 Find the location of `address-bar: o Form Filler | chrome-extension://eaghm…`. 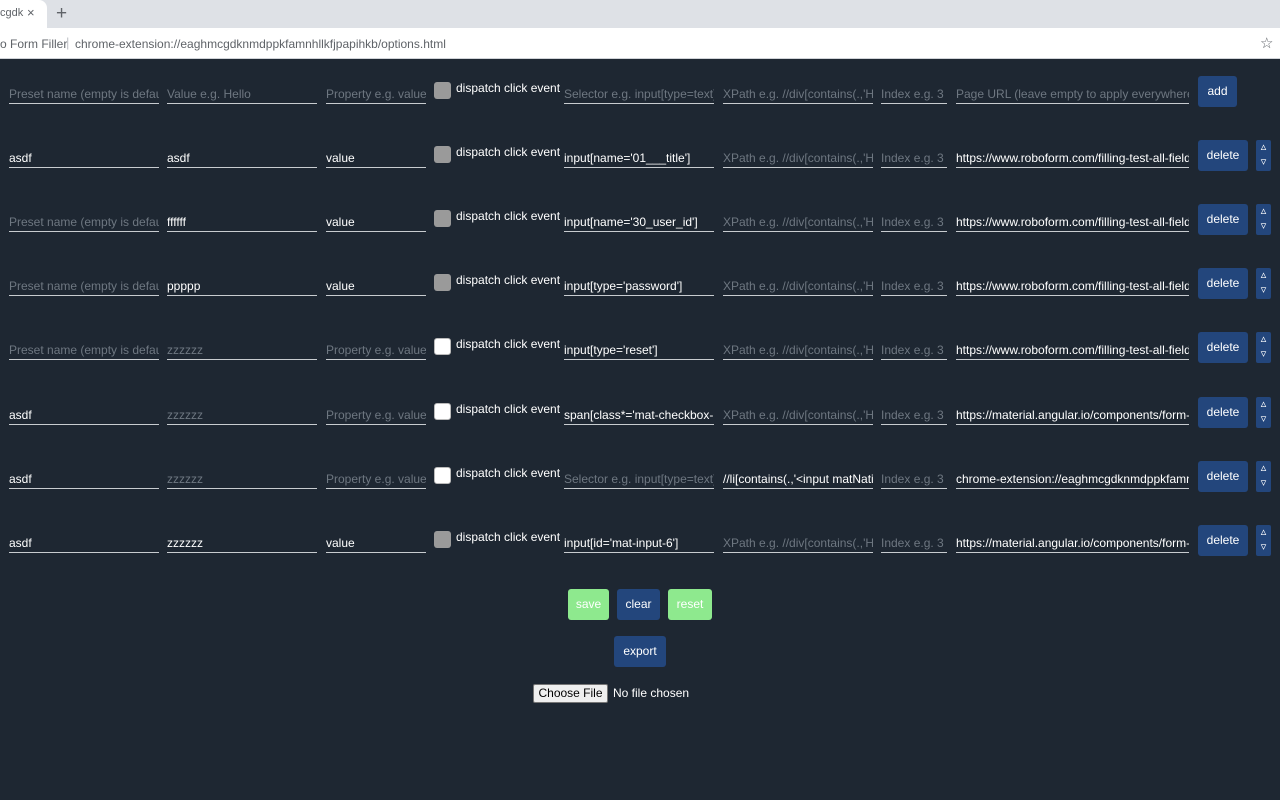

address-bar: o Form Filler | chrome-extension://eaghm… is located at coordinates (640, 43).